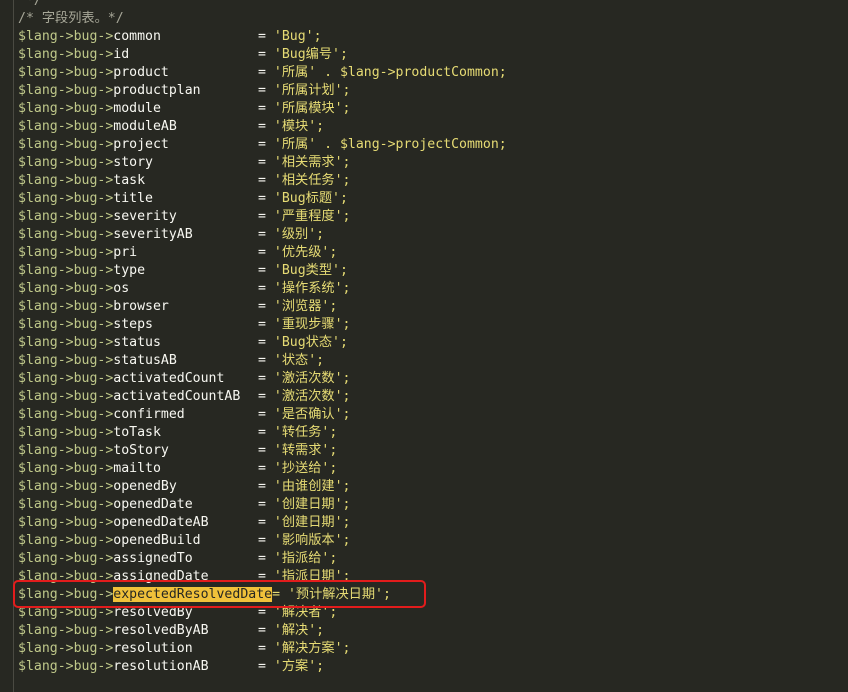  I want to click on assignment: = 'Bug标题';, so click(303, 198).